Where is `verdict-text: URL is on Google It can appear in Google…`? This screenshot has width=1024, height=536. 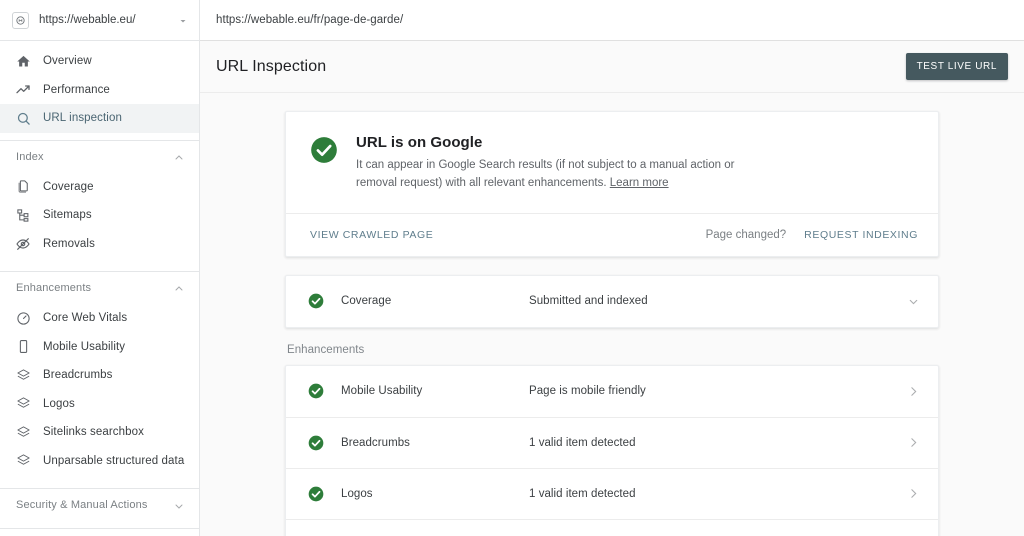
verdict-text: URL is on Google It can appear in Google… is located at coordinates (635, 163).